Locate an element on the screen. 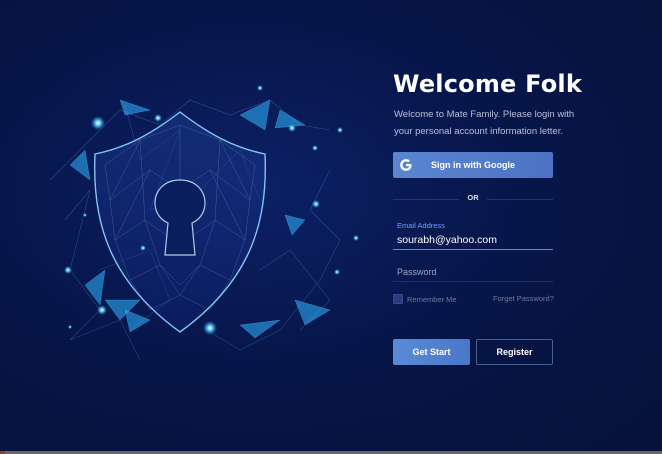  email-field: Email Address is located at coordinates (473, 235).